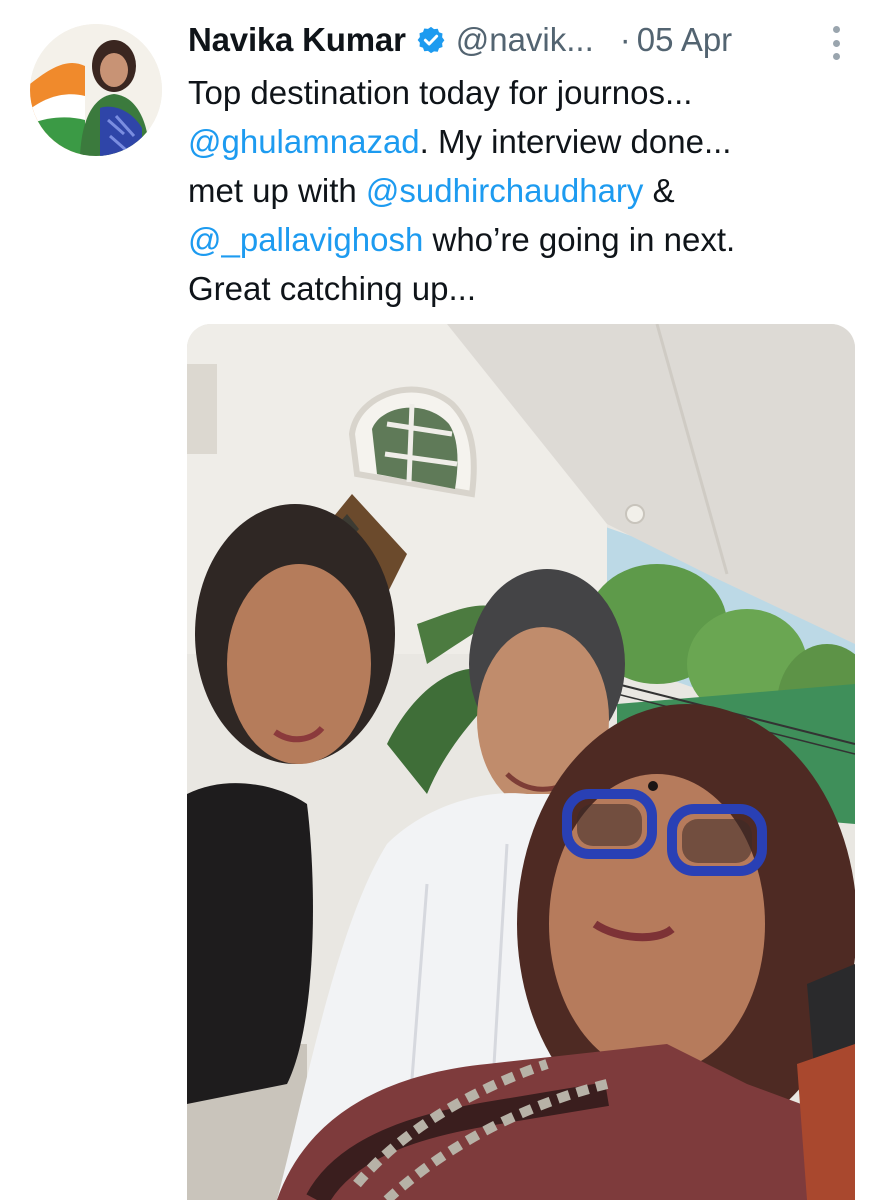  What do you see at coordinates (684, 40) in the screenshot?
I see `tweet-date: 05 Apr` at bounding box center [684, 40].